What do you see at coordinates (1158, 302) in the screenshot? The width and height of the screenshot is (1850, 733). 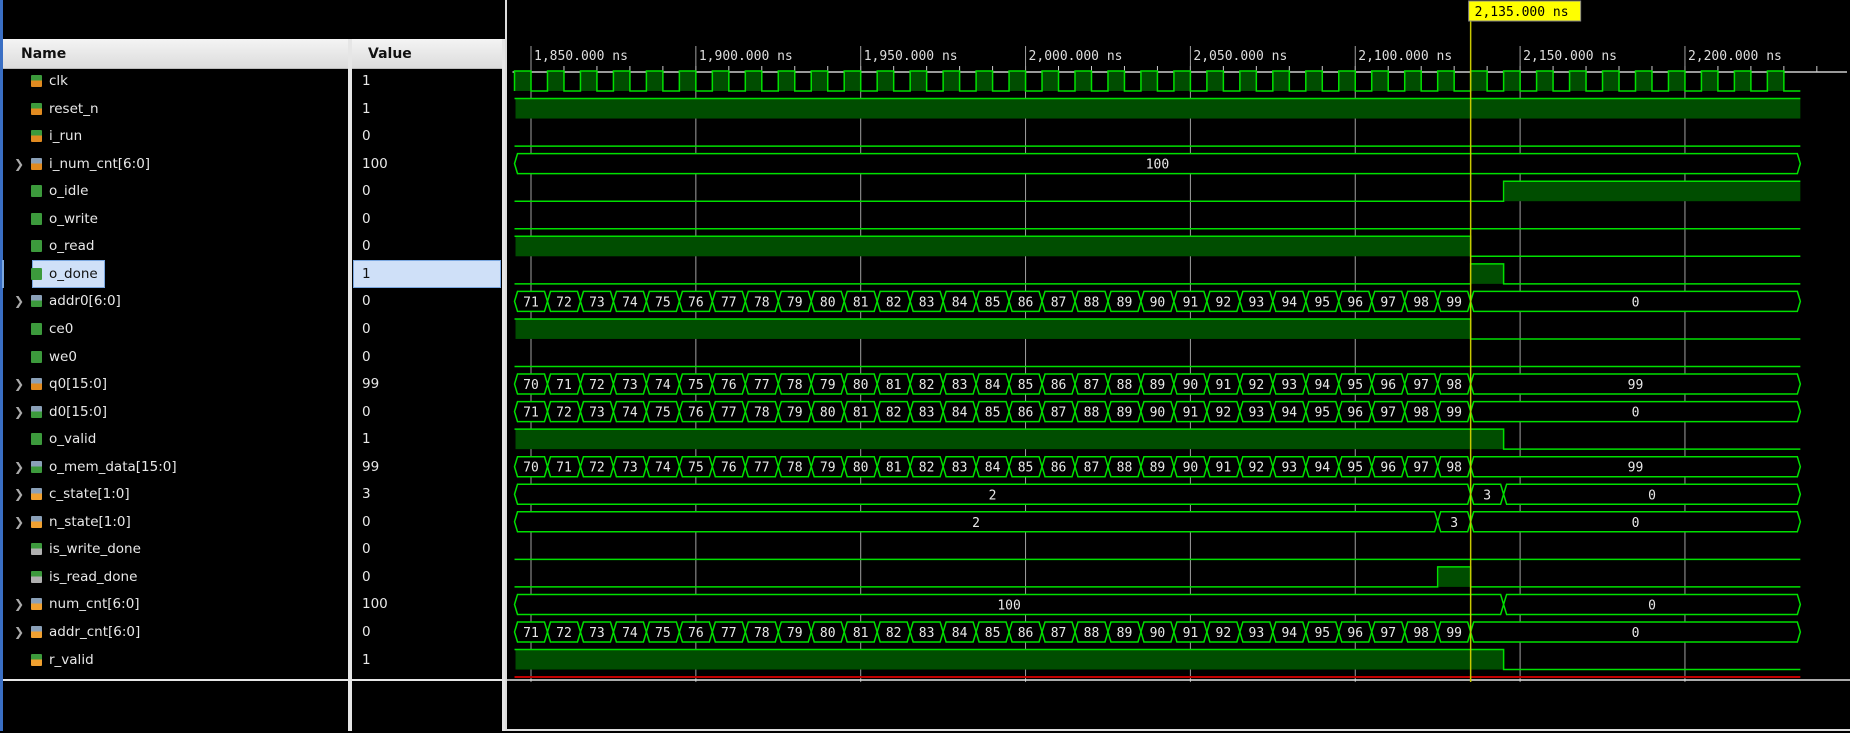 I see `bus-value-label: 90` at bounding box center [1158, 302].